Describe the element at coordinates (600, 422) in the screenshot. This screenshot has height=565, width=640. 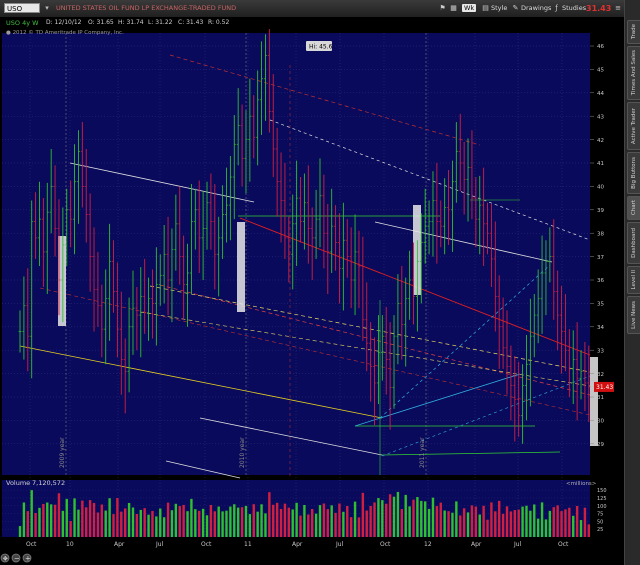
I see `price-tick-label: 30` at that location.